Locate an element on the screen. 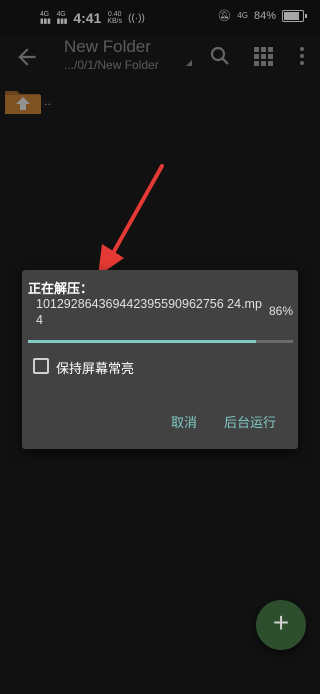 Image resolution: width=320 pixels, height=694 pixels. progress-fill is located at coordinates (142, 341).